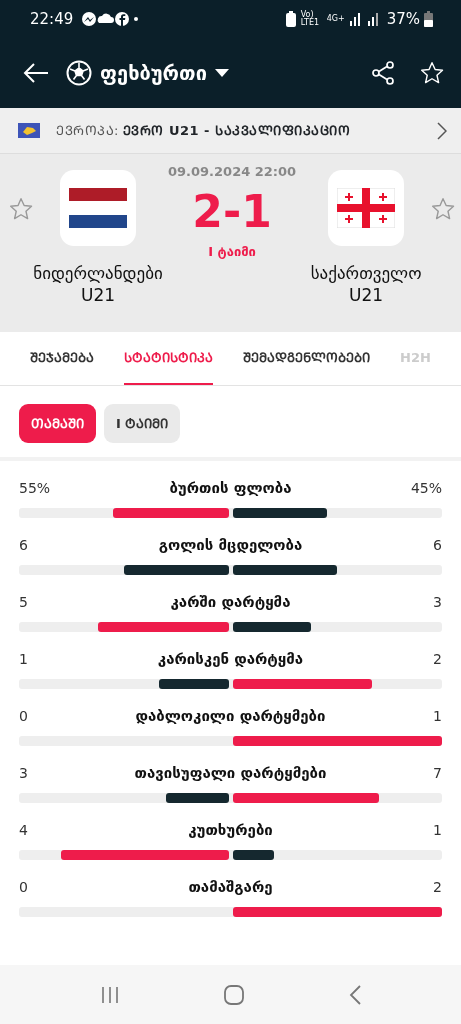 This screenshot has width=461, height=1024. I want to click on favorite-button, so click(432, 73).